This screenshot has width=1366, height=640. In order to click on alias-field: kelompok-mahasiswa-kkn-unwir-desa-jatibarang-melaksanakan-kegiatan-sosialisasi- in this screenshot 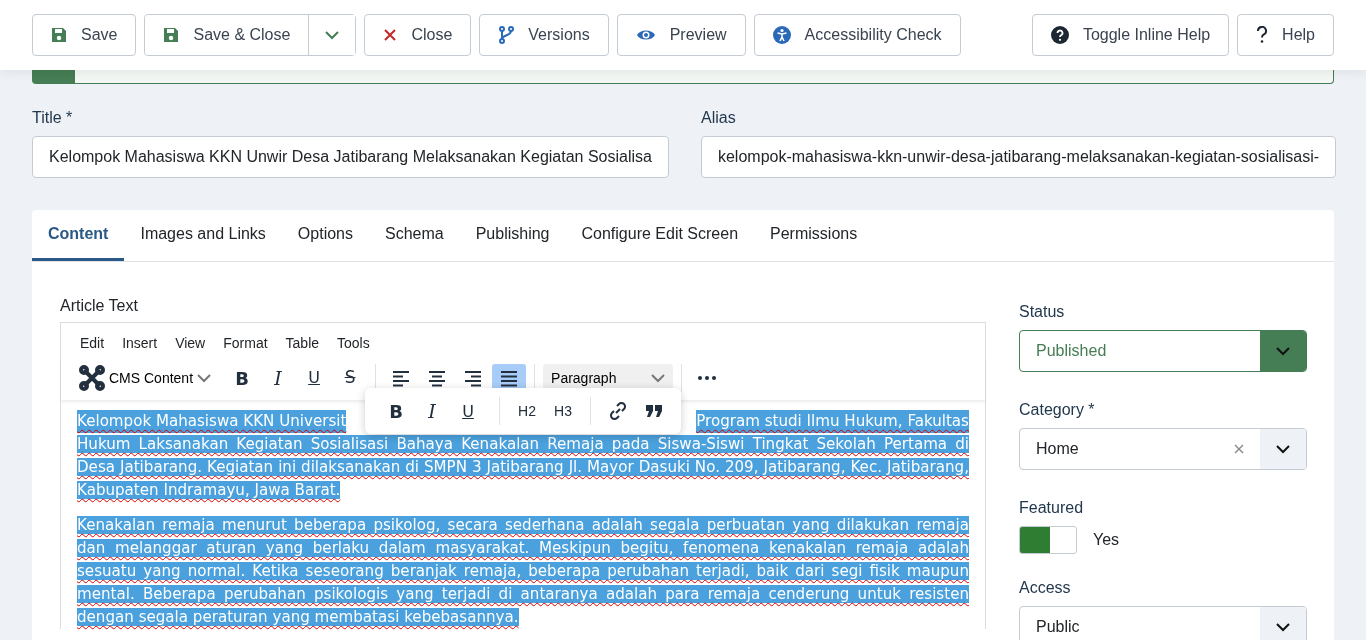, I will do `click(1018, 157)`.